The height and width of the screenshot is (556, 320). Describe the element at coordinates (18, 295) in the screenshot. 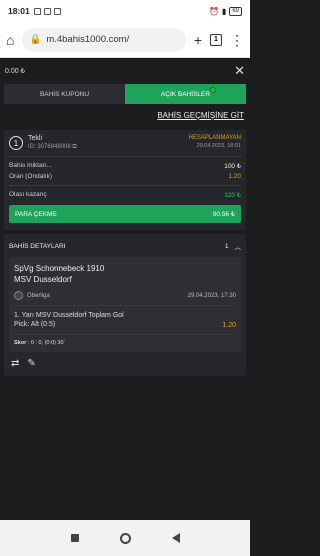

I see `germany-flag-icon` at that location.